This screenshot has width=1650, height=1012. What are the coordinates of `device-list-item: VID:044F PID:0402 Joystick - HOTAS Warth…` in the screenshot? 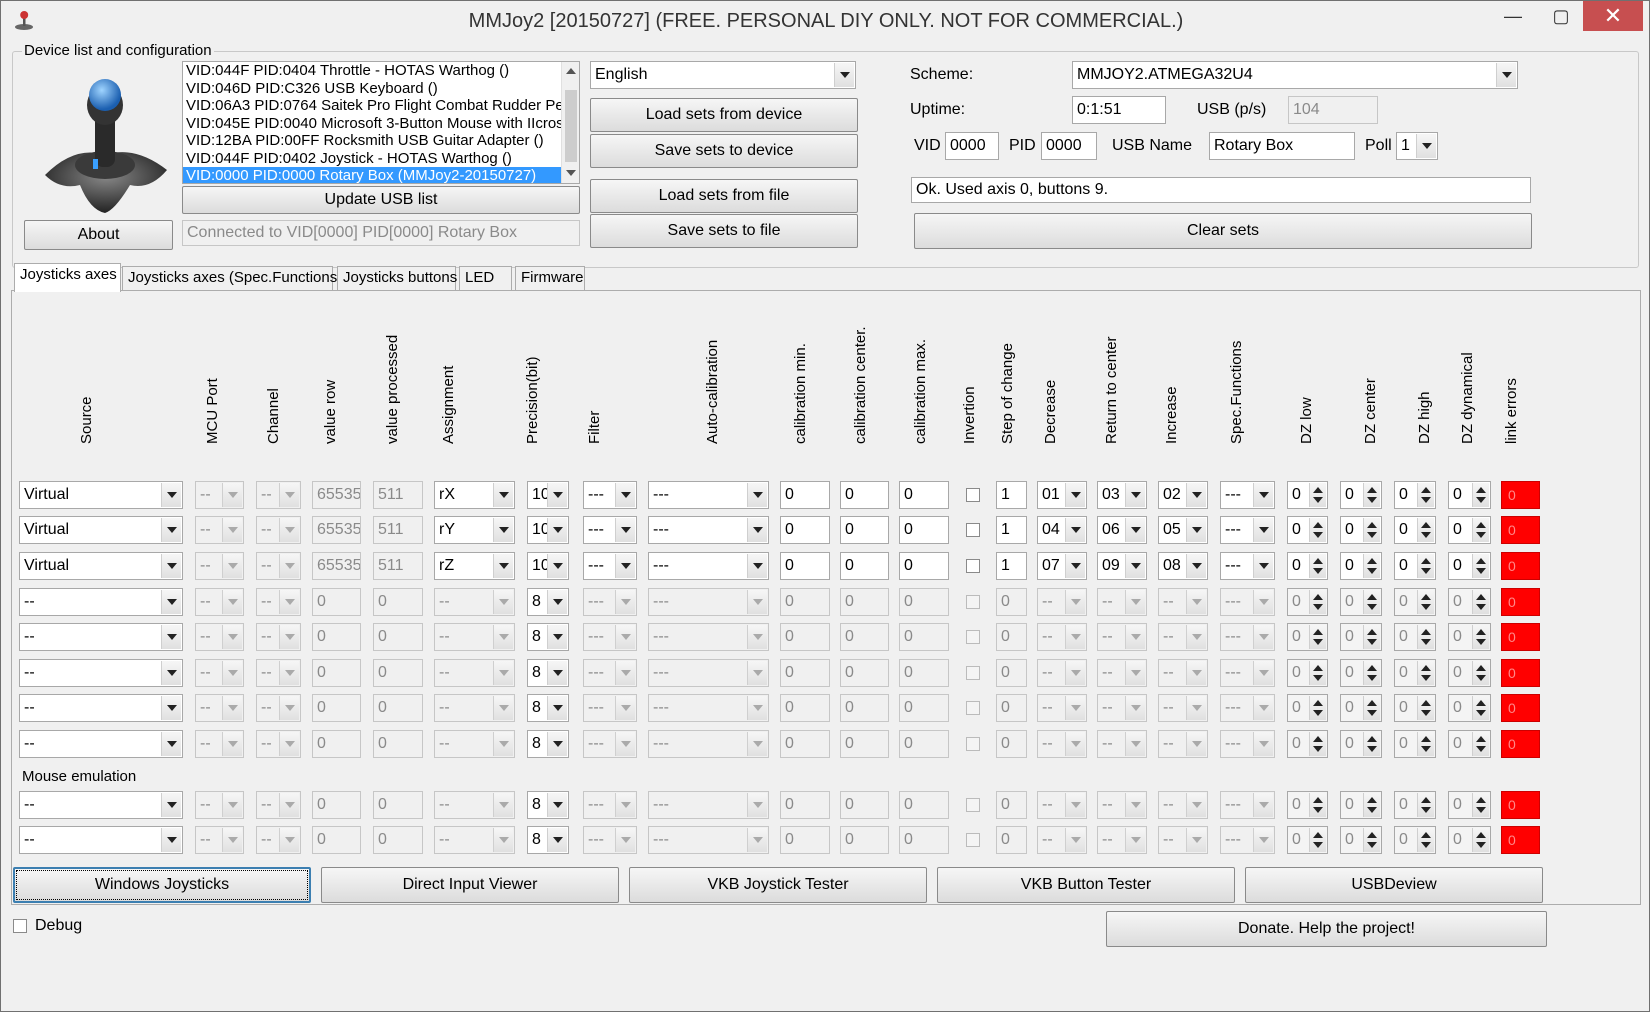 It's located at (372, 159).